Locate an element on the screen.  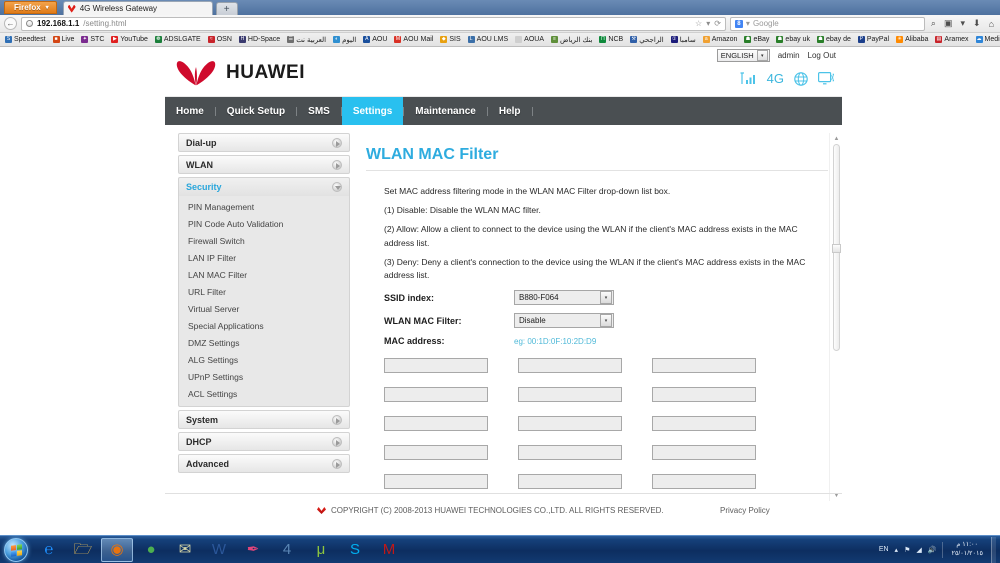
logout-link: Log Out is located at coordinates (822, 55).